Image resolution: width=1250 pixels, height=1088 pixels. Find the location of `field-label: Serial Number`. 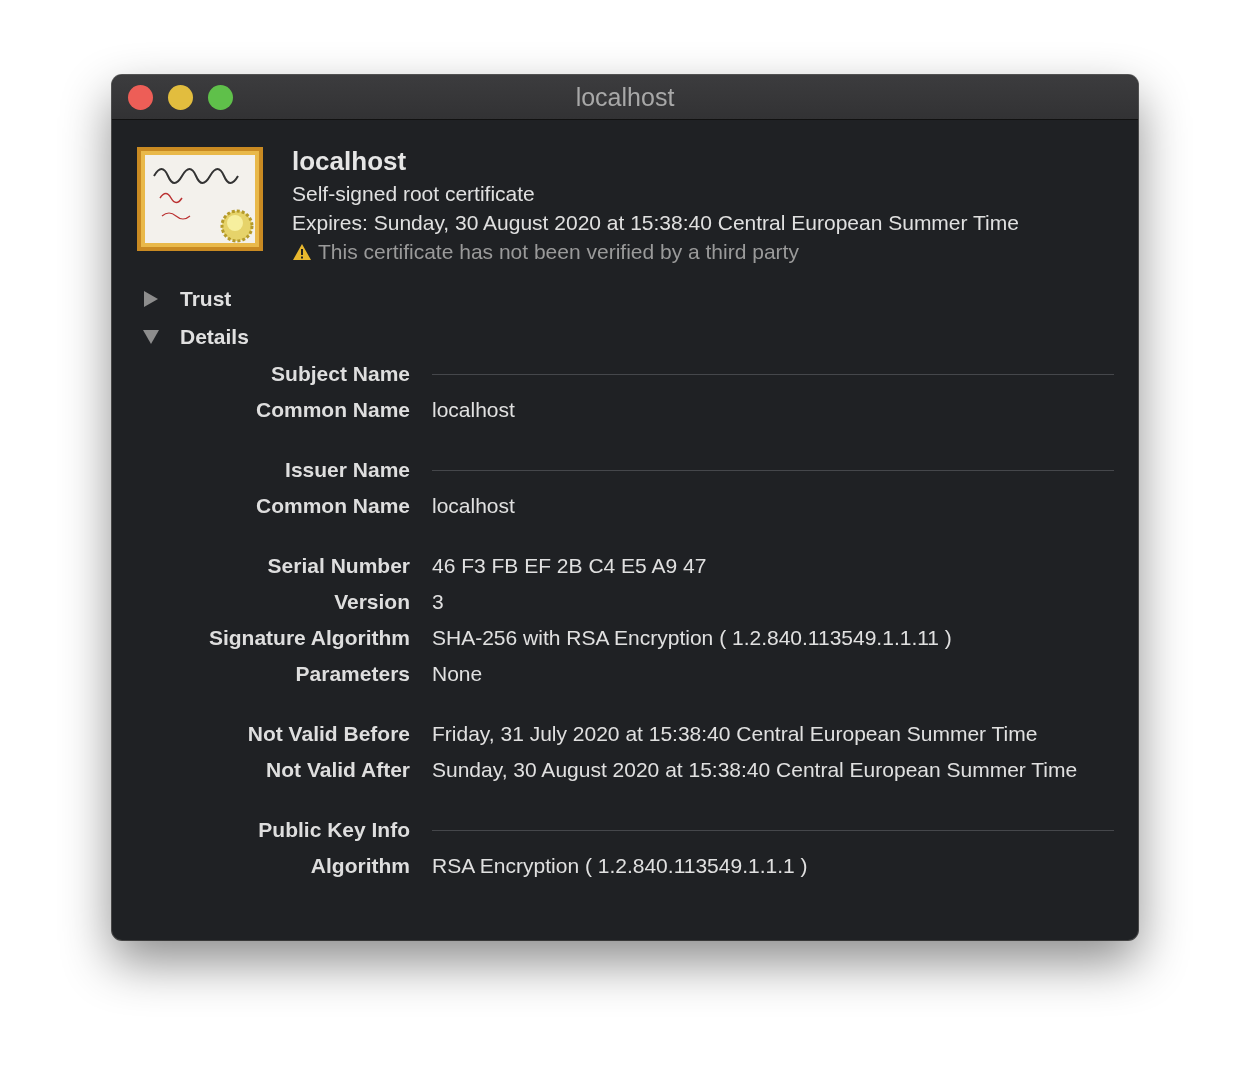

field-label: Serial Number is located at coordinates (338, 566).